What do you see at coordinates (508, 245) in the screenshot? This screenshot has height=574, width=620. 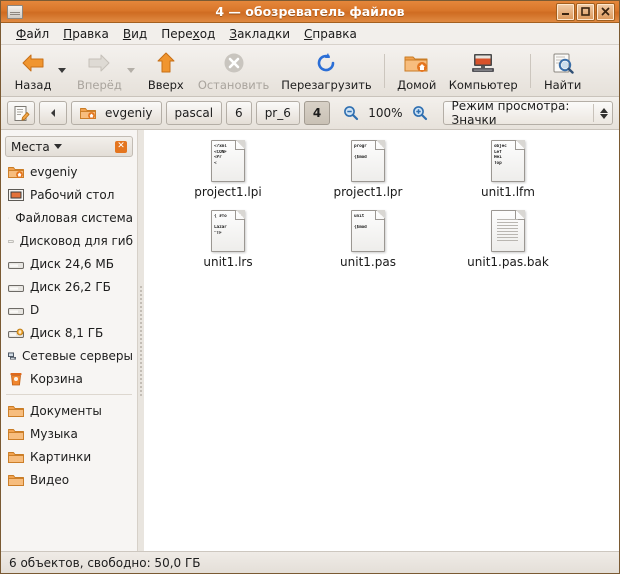 I see `file-item: unit1.pas.bak` at bounding box center [508, 245].